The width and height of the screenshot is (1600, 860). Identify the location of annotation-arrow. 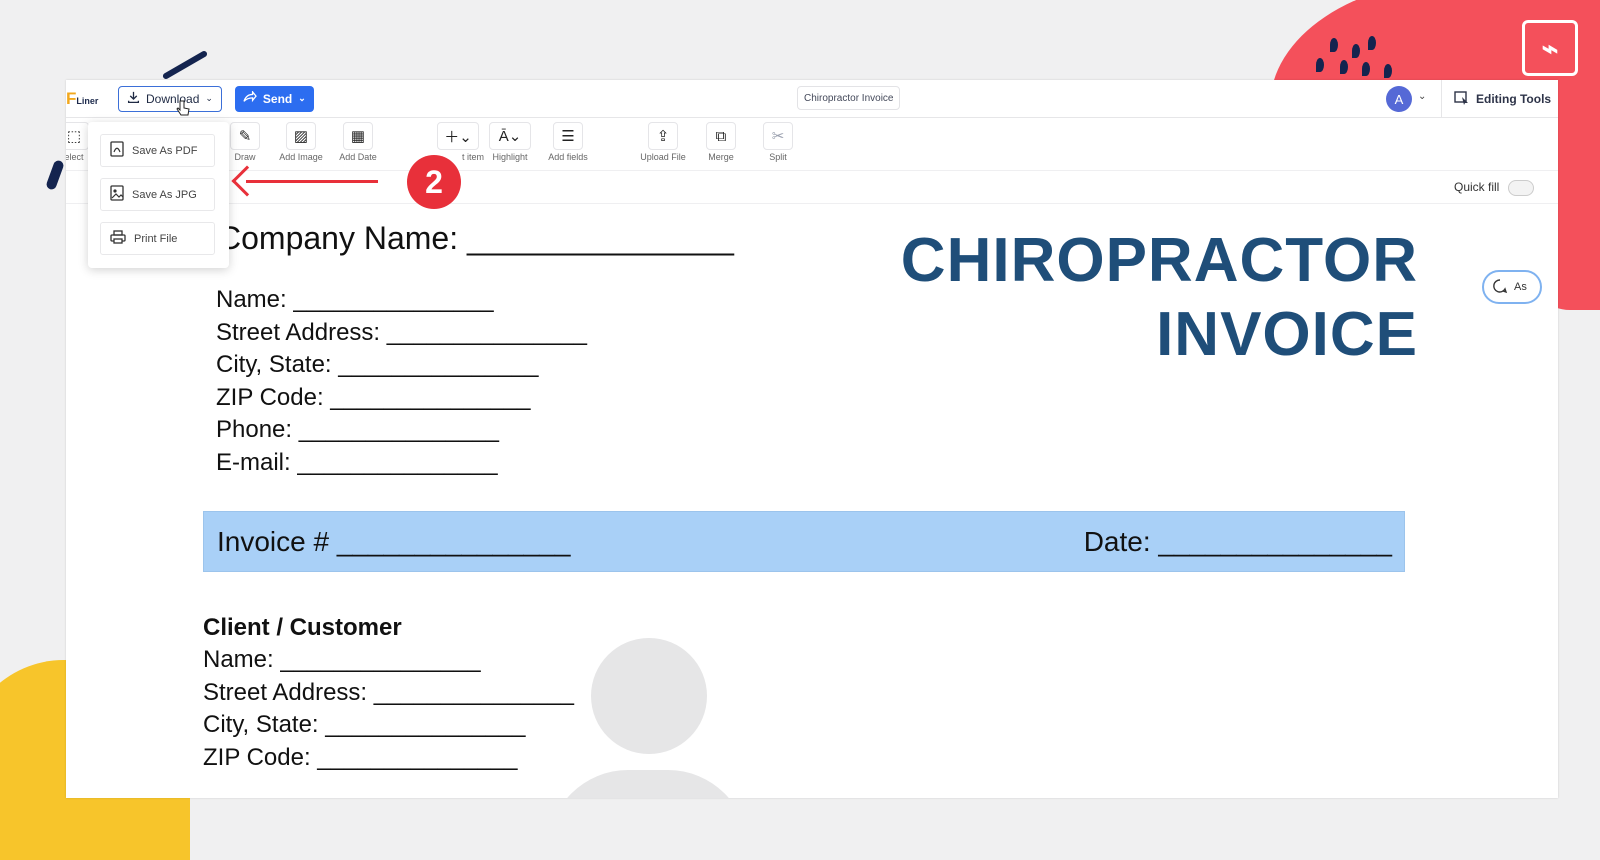
(312, 181).